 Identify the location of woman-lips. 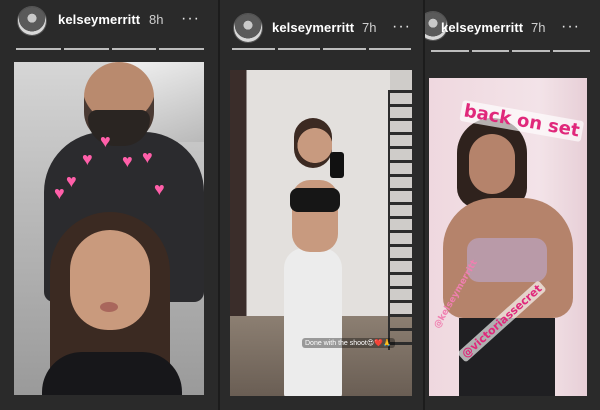
(109, 307).